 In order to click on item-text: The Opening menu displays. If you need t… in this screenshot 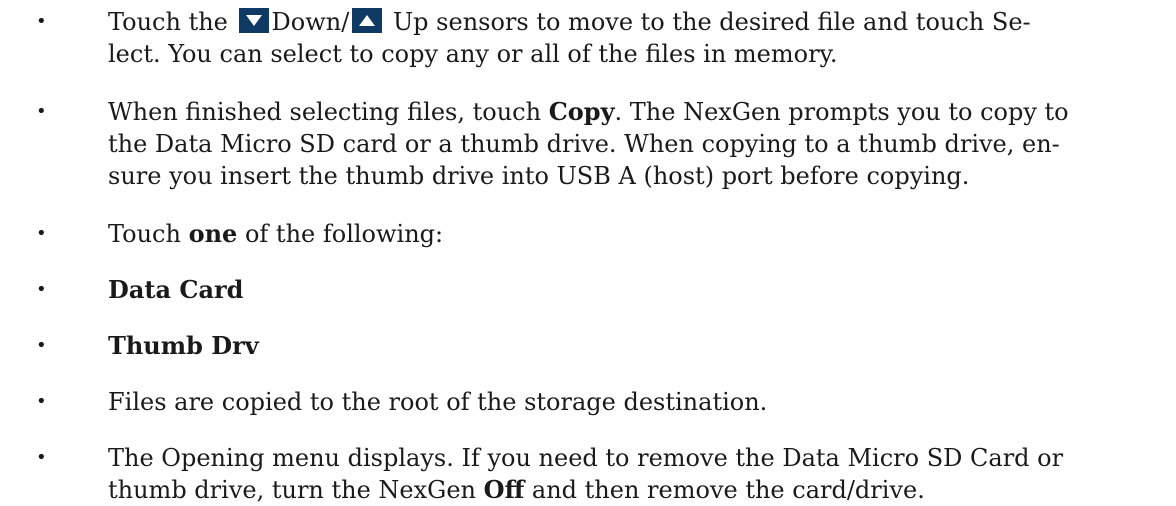, I will do `click(586, 474)`.